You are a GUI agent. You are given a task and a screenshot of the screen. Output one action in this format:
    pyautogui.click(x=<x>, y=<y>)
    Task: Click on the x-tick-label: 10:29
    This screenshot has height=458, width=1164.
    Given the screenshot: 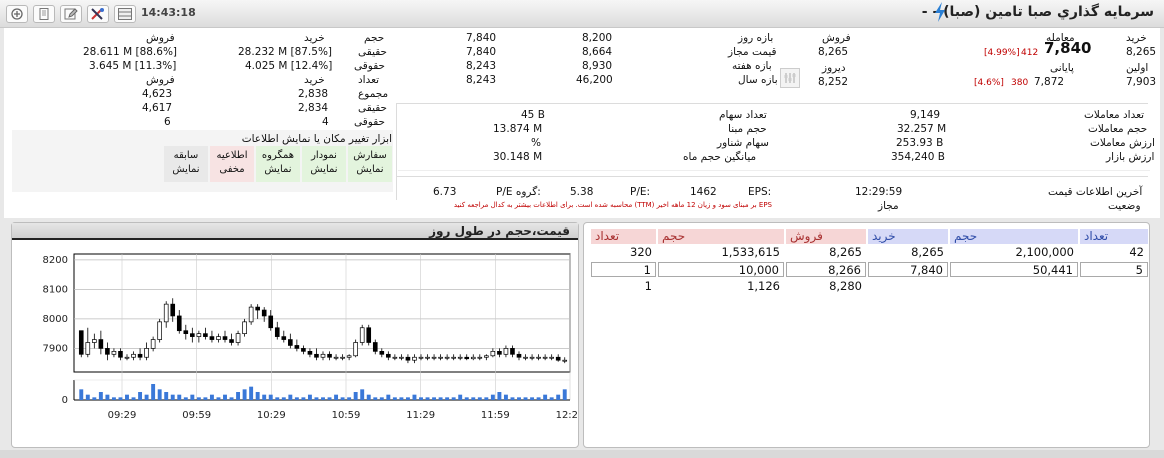 What is the action you would take?
    pyautogui.click(x=271, y=415)
    